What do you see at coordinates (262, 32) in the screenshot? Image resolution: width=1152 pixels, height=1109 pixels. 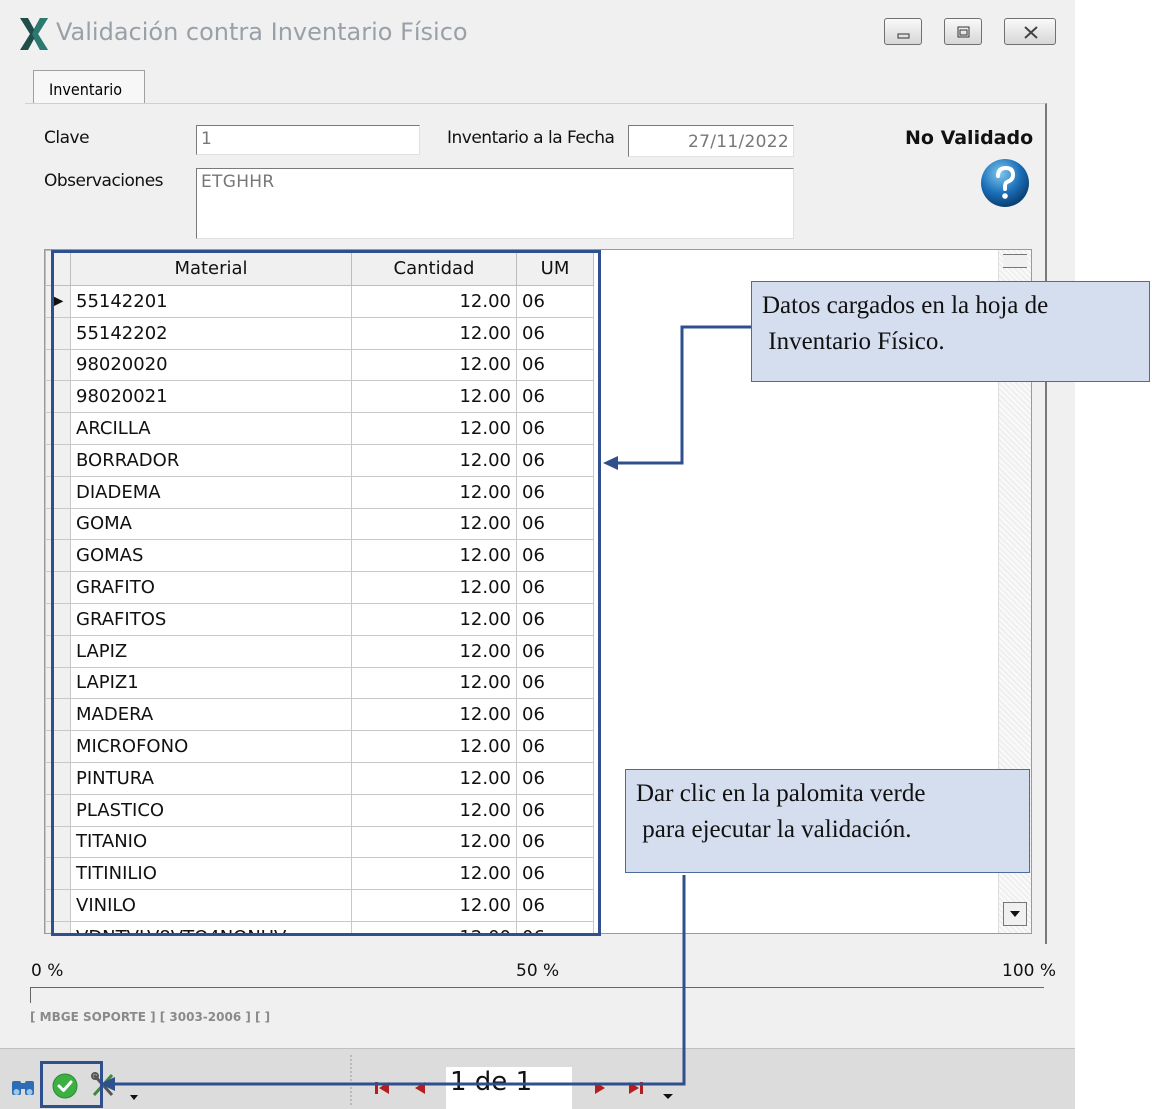 I see `window-title: Validación contra Inventario Físico` at bounding box center [262, 32].